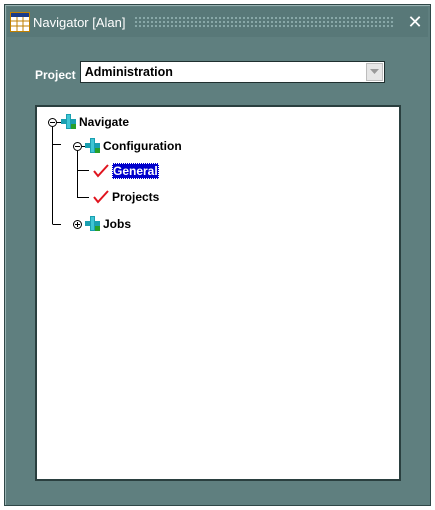  Describe the element at coordinates (263, 22) in the screenshot. I see `title-grip` at that location.